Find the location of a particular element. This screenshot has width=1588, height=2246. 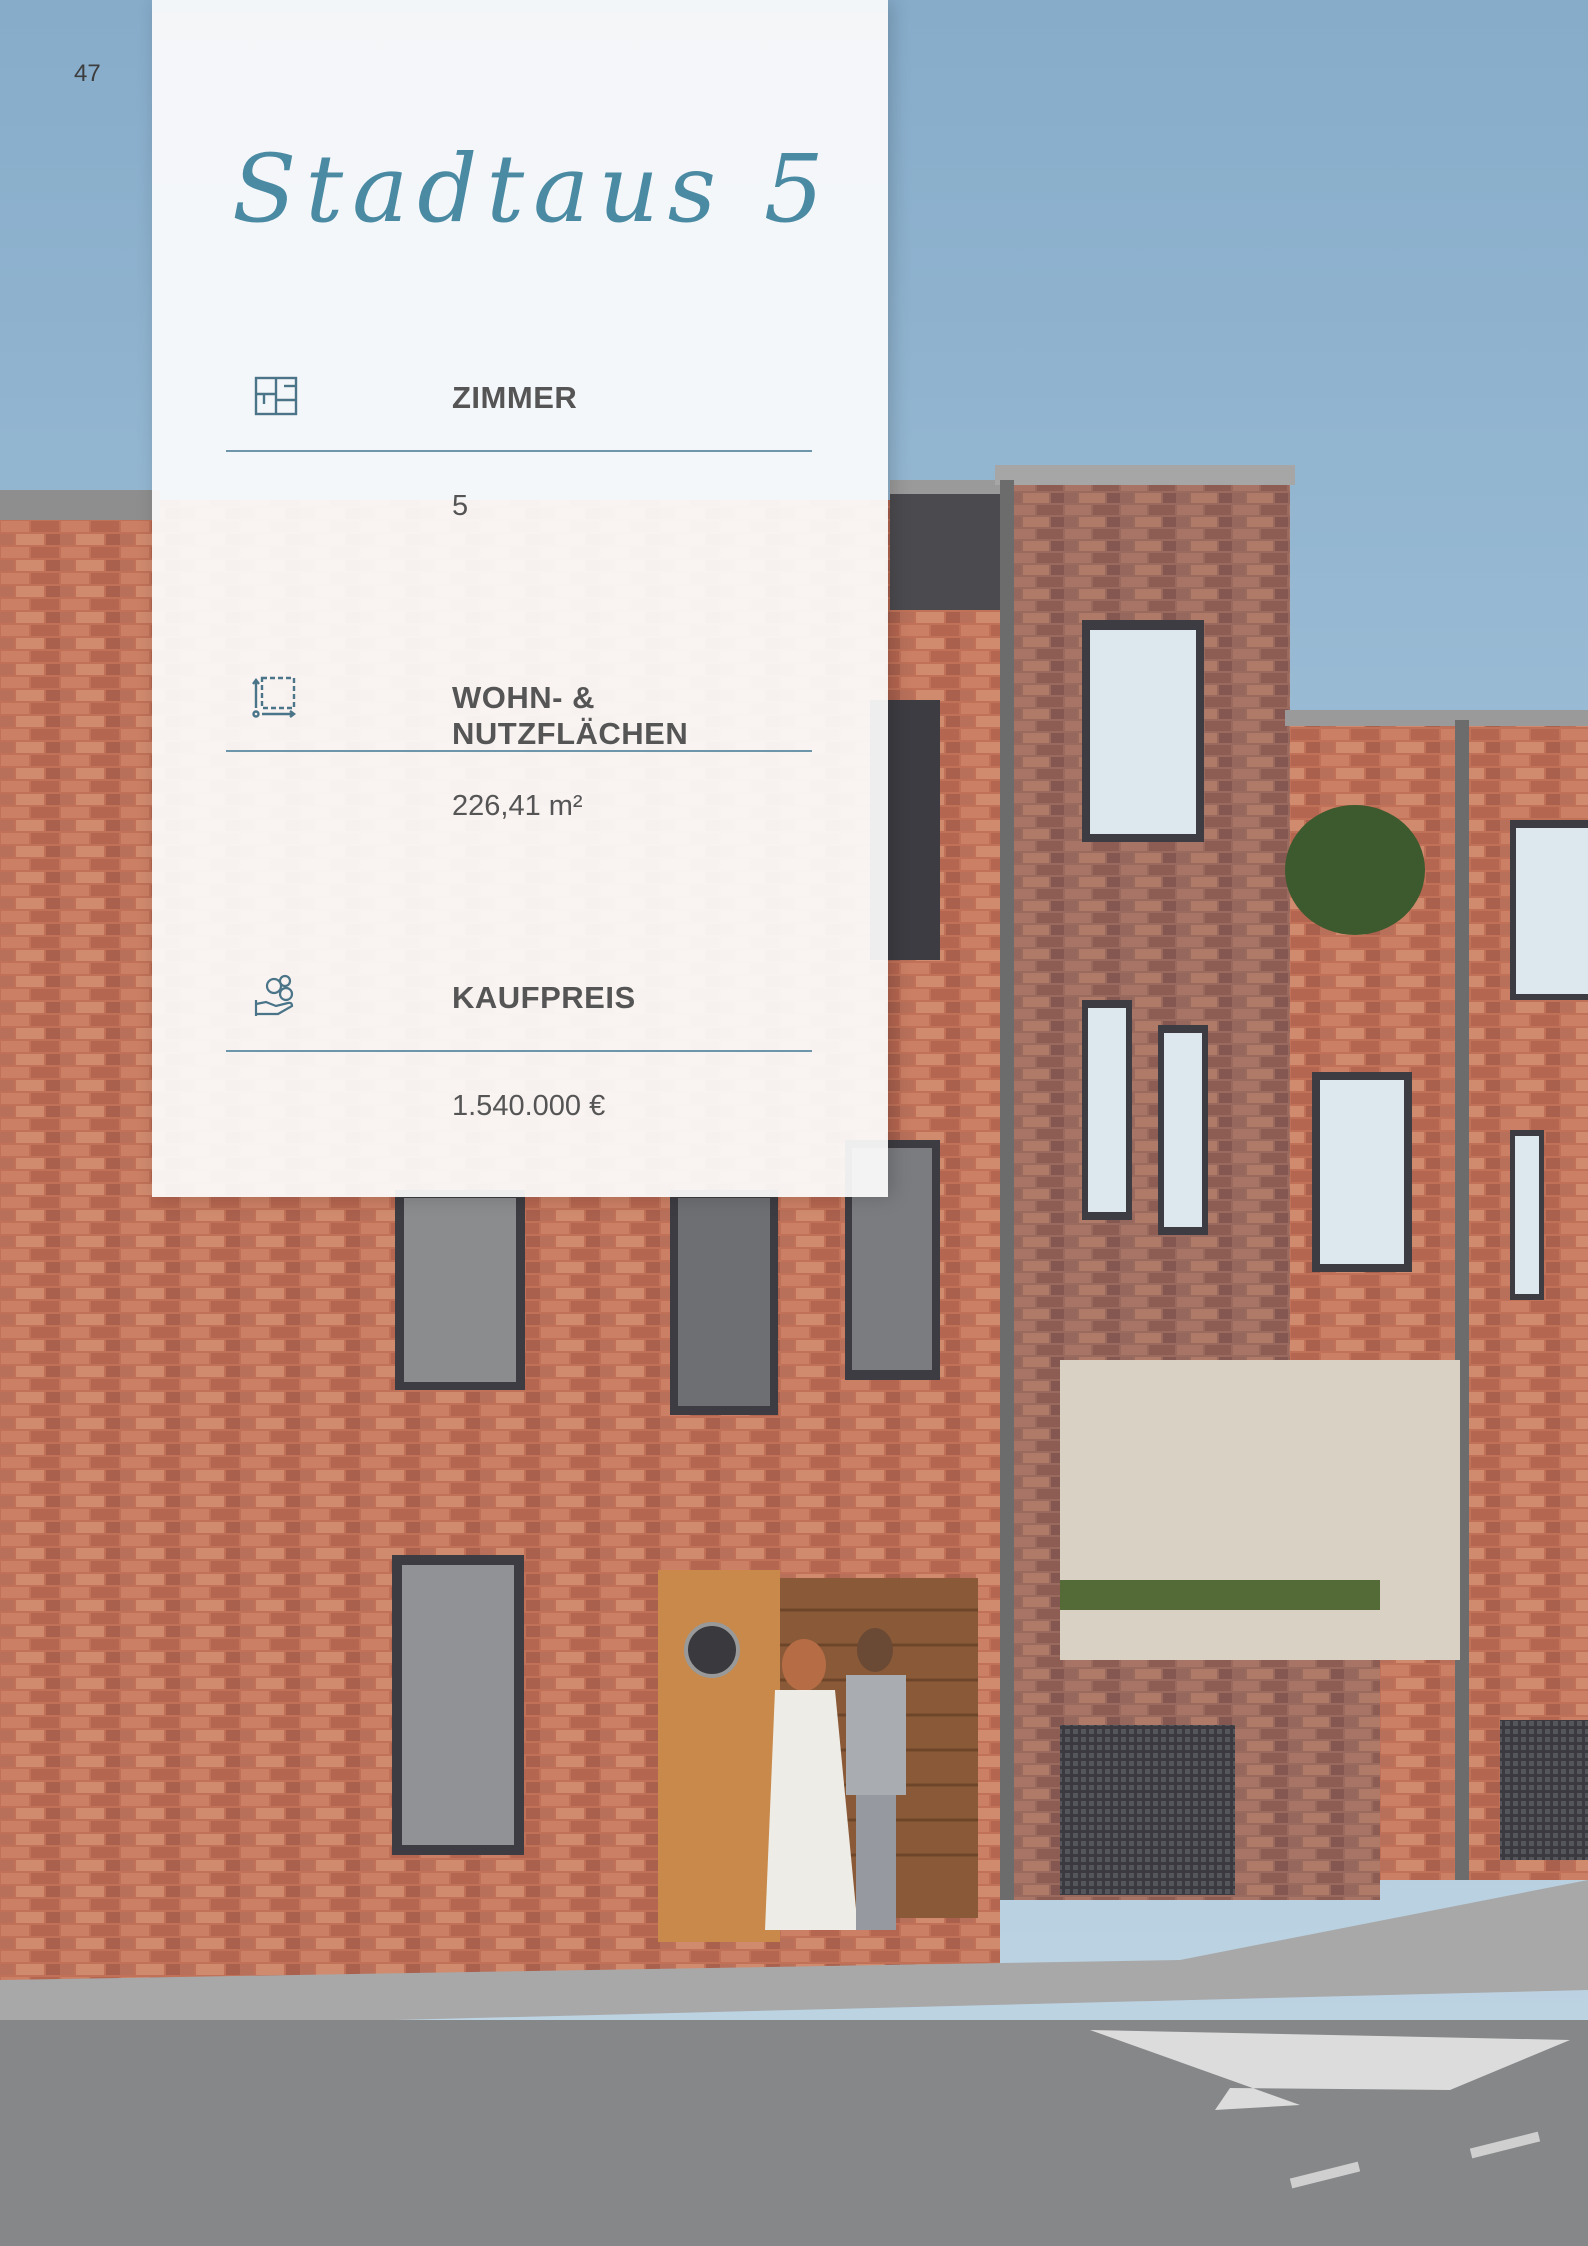

area-measure-icon is located at coordinates (274, 697).